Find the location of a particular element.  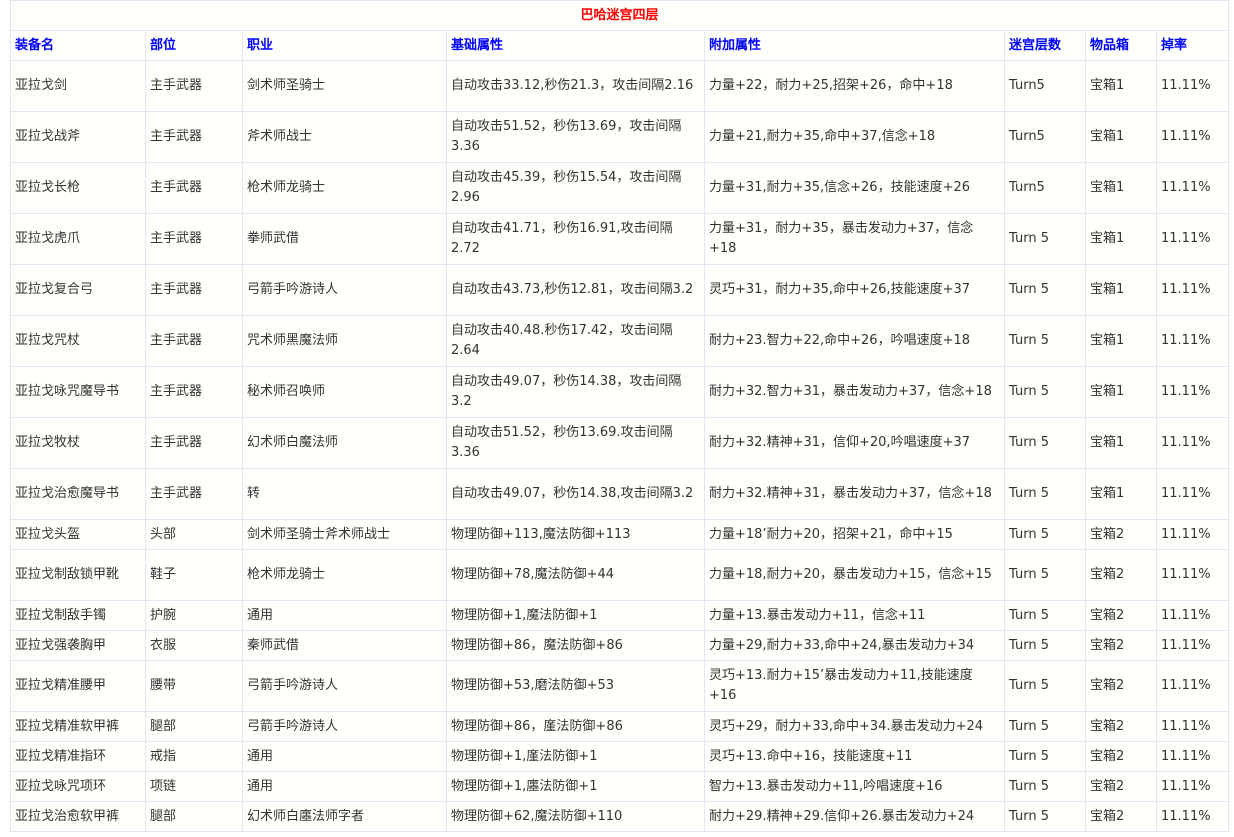

cell-item-name: 亚拉戈治愈软甲裤 is located at coordinates (78, 816).